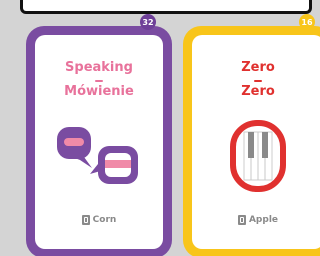  I want to click on card-owner: Corn, so click(99, 220).